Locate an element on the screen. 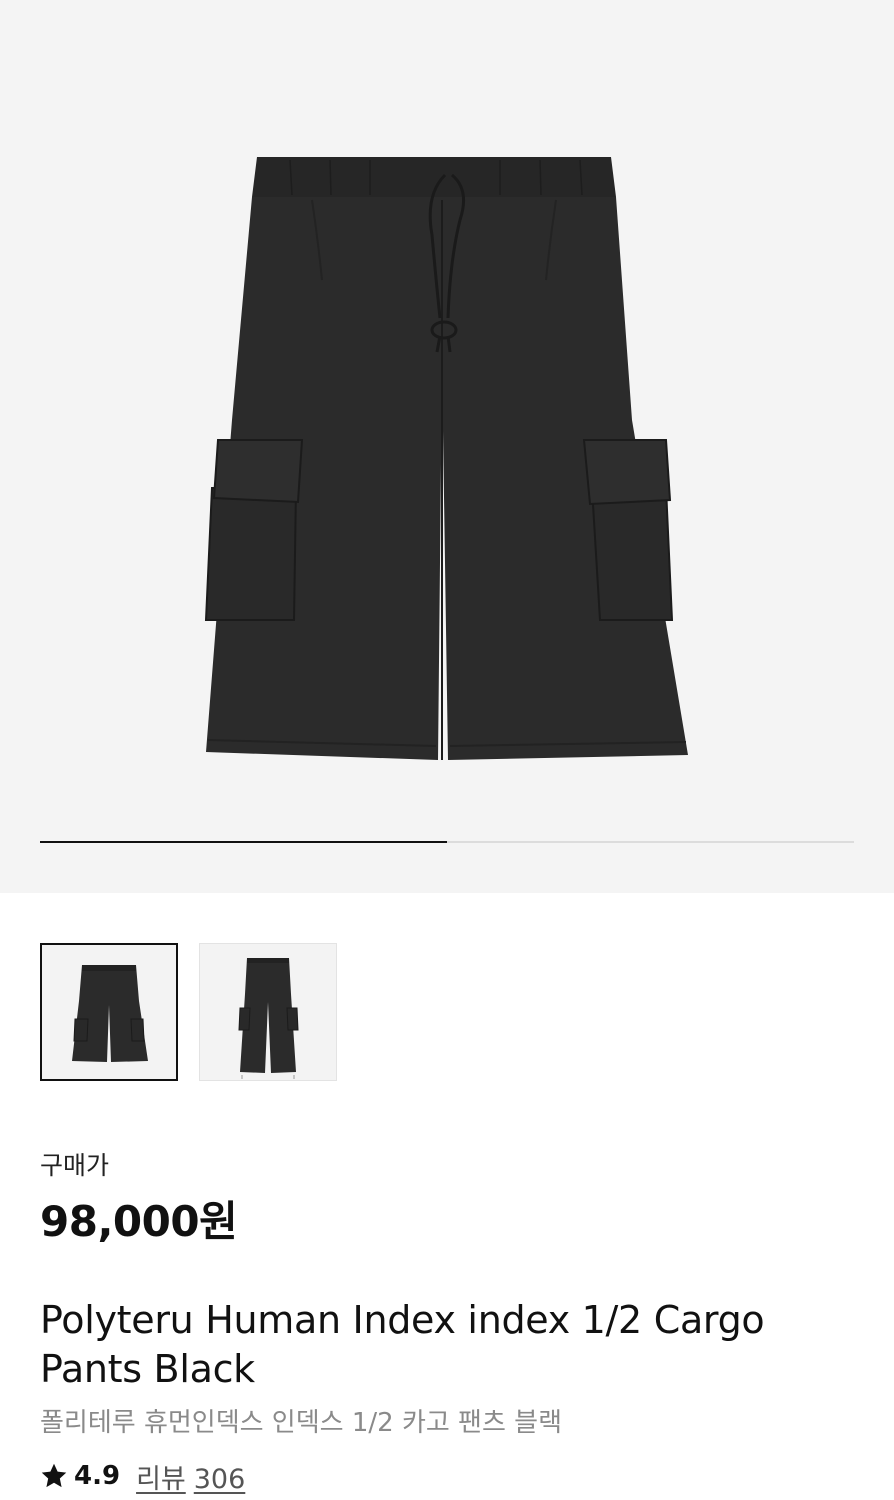  rating-row: 4.9 리뷰 306 is located at coordinates (142, 1476).